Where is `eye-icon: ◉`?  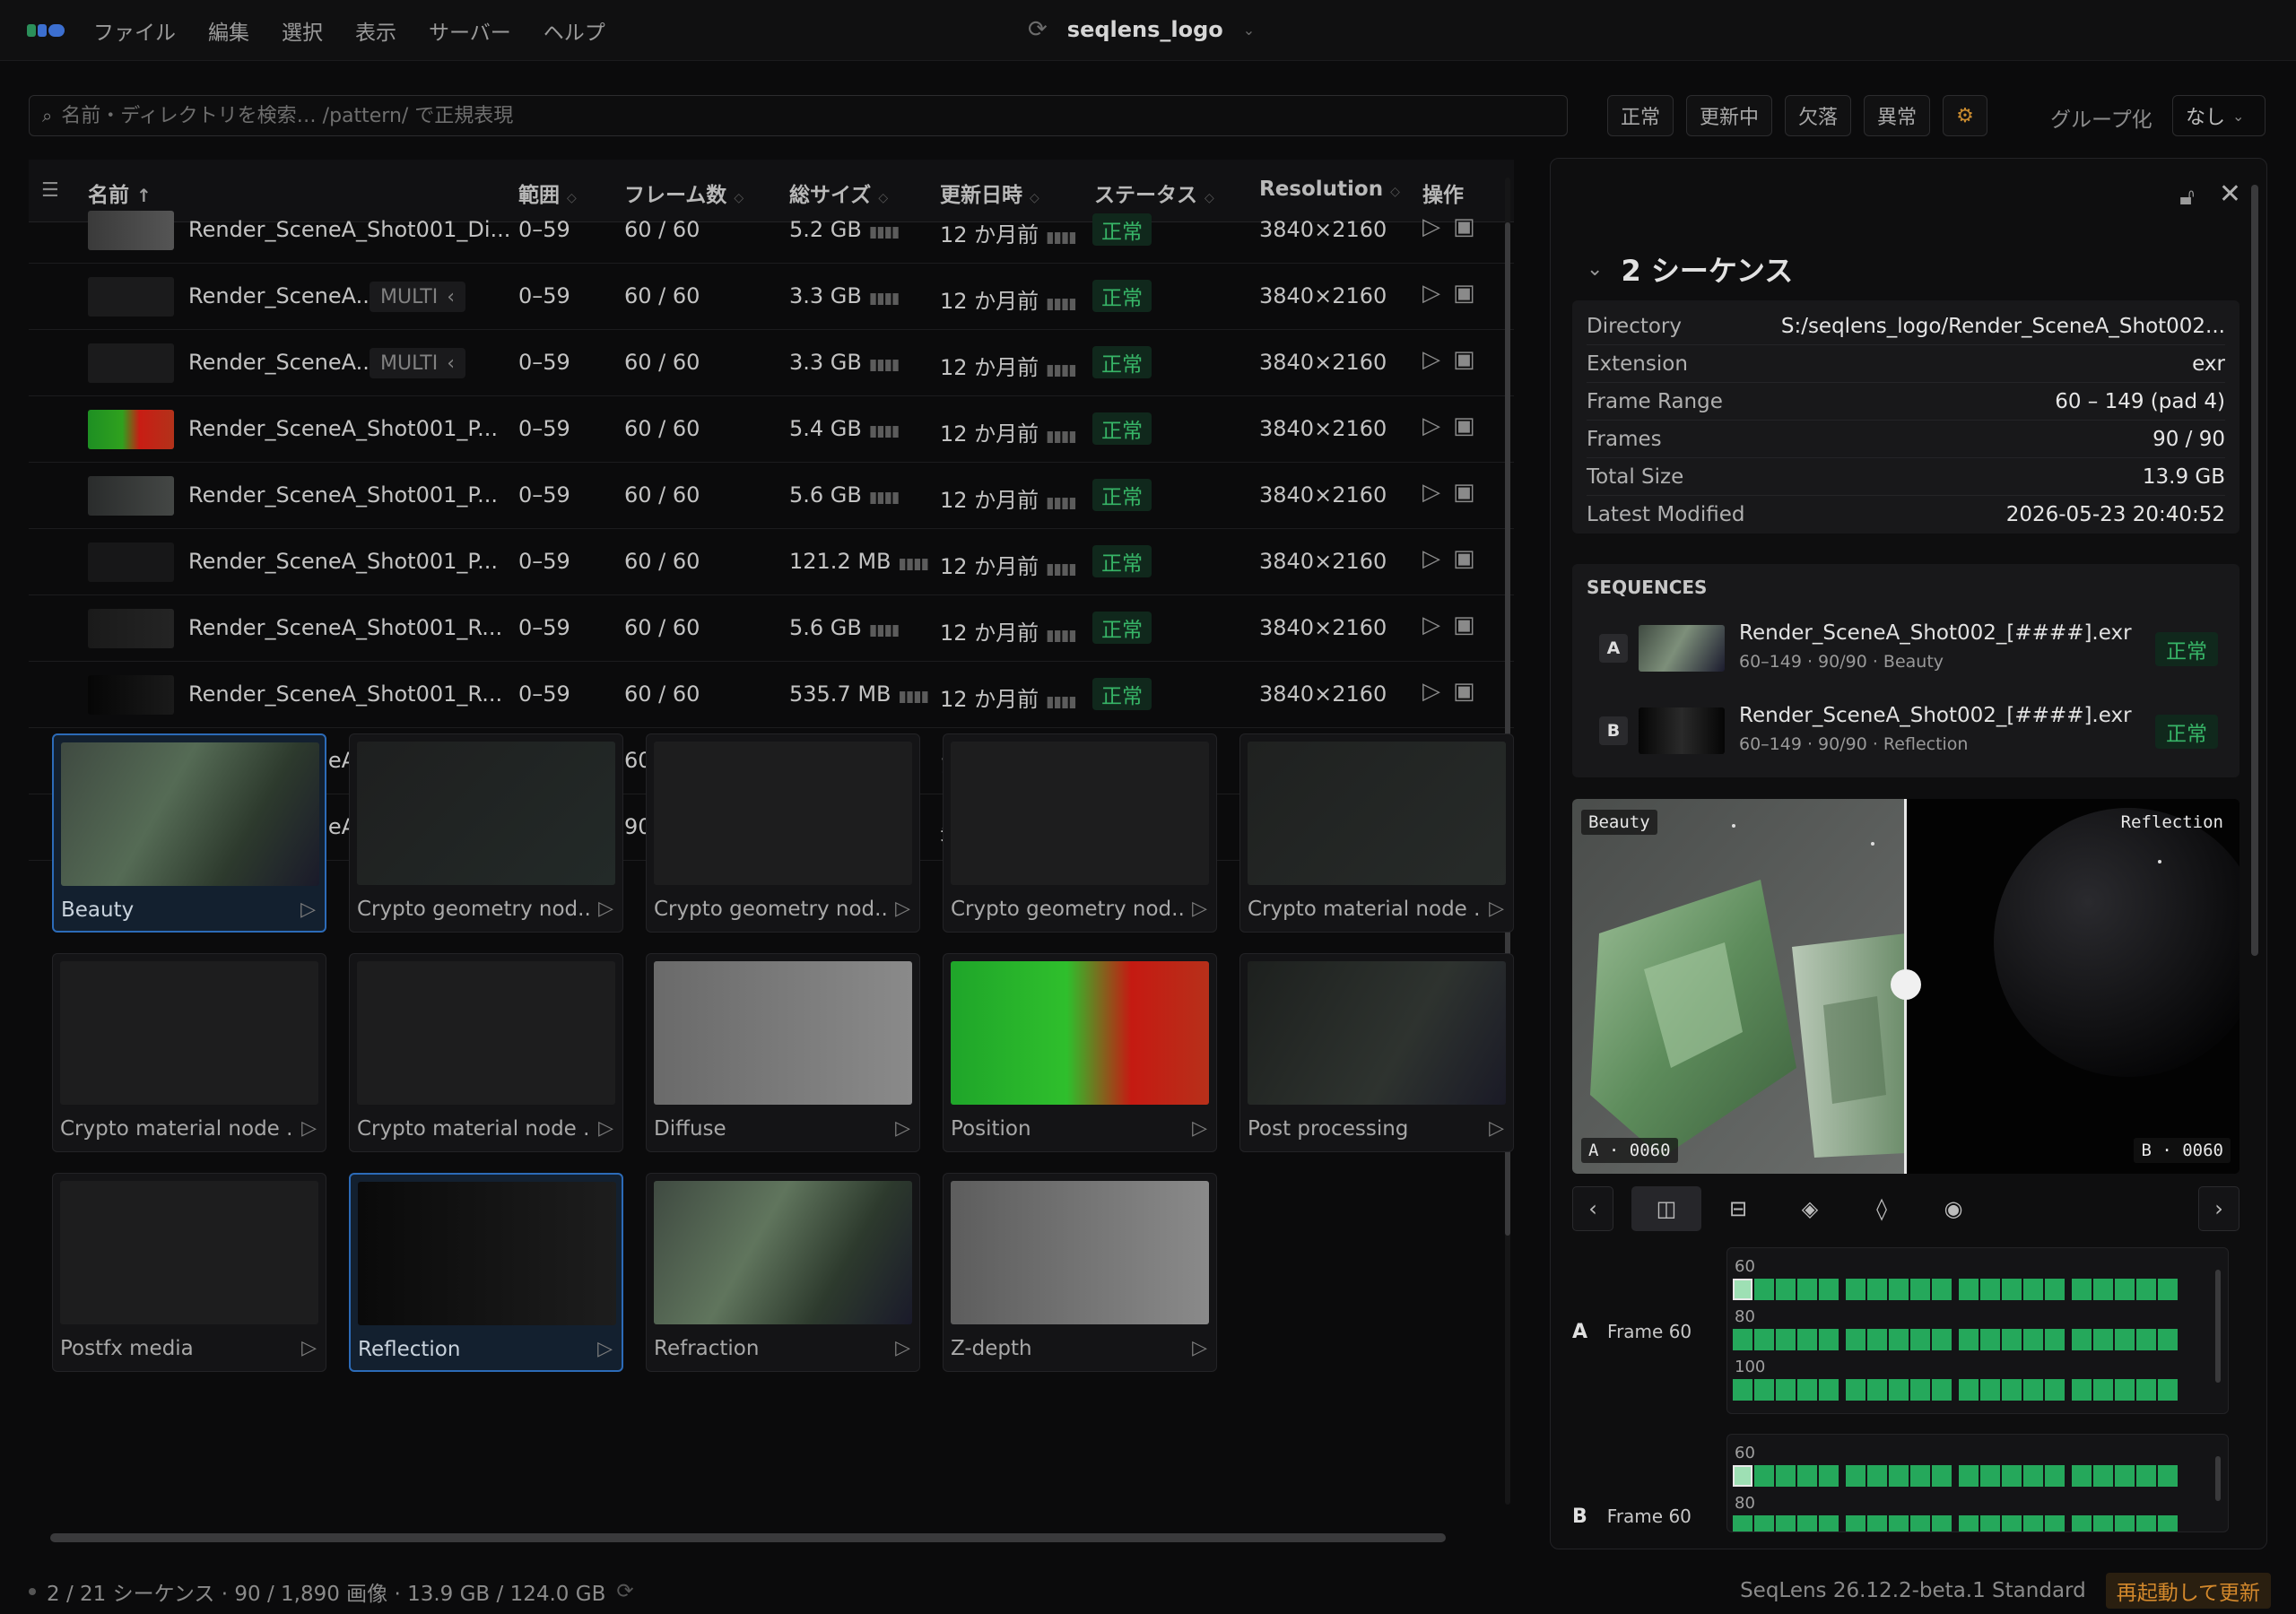 eye-icon: ◉ is located at coordinates (1953, 1208).